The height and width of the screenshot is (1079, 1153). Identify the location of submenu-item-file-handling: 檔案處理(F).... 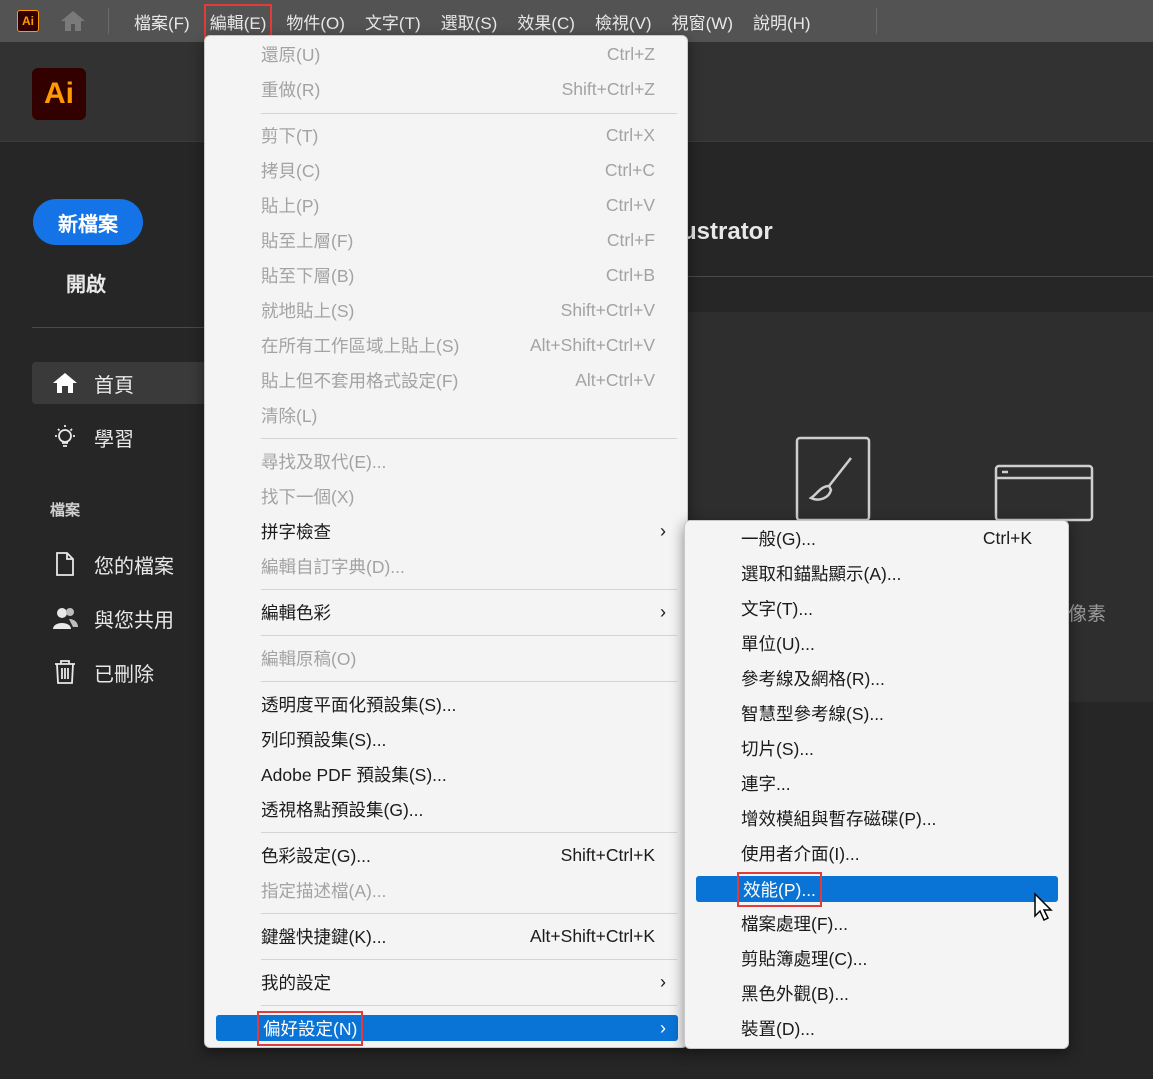
(877, 923).